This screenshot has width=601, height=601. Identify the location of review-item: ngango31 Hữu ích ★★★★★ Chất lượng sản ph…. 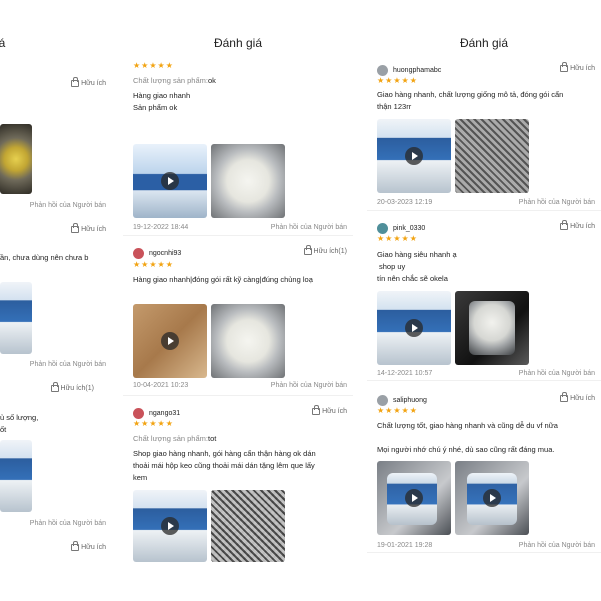
(238, 503).